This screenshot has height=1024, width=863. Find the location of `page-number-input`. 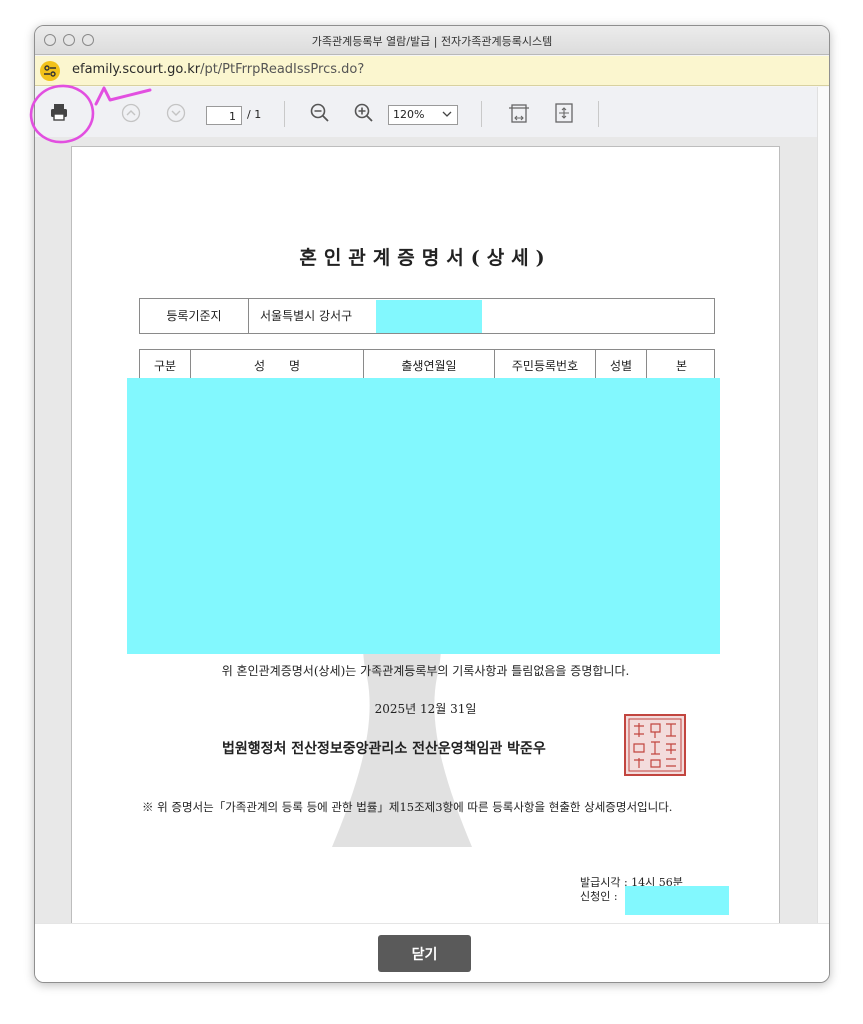

page-number-input is located at coordinates (224, 115).